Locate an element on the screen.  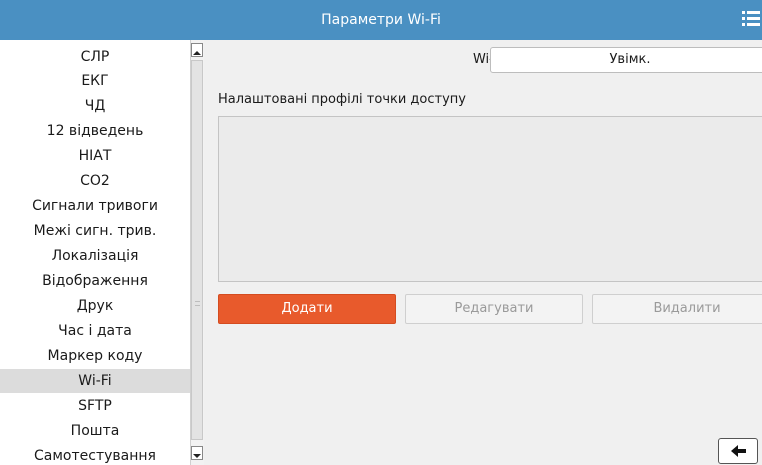
sidebar-item-alarms: Сигнали тривоги is located at coordinates (95, 206).